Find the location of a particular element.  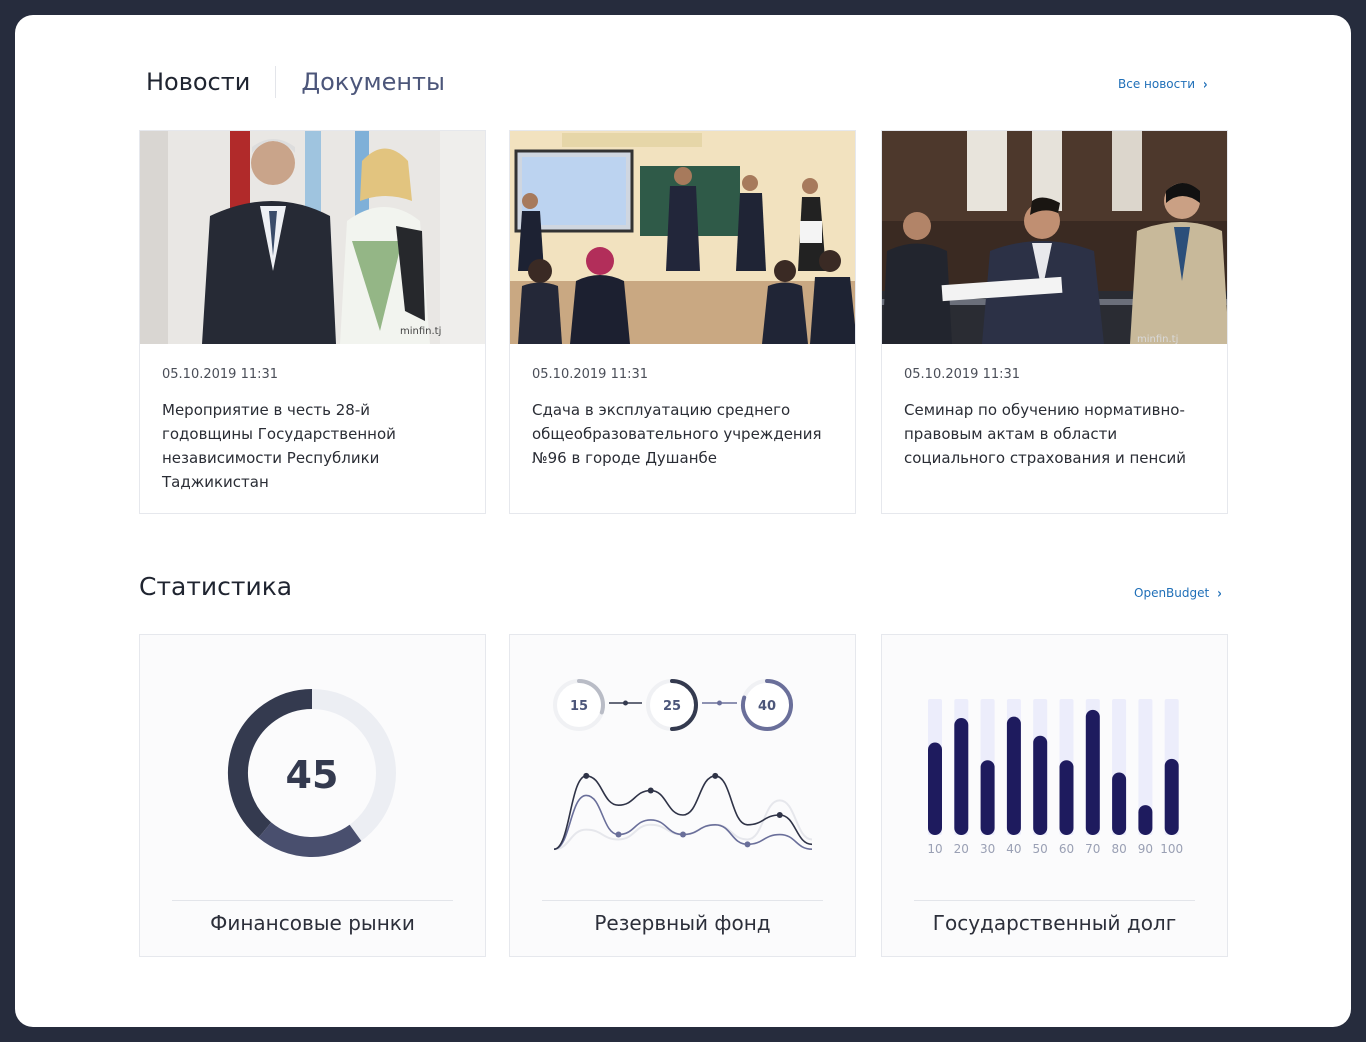

news-photo-1: minfin.tj is located at coordinates (312, 237).